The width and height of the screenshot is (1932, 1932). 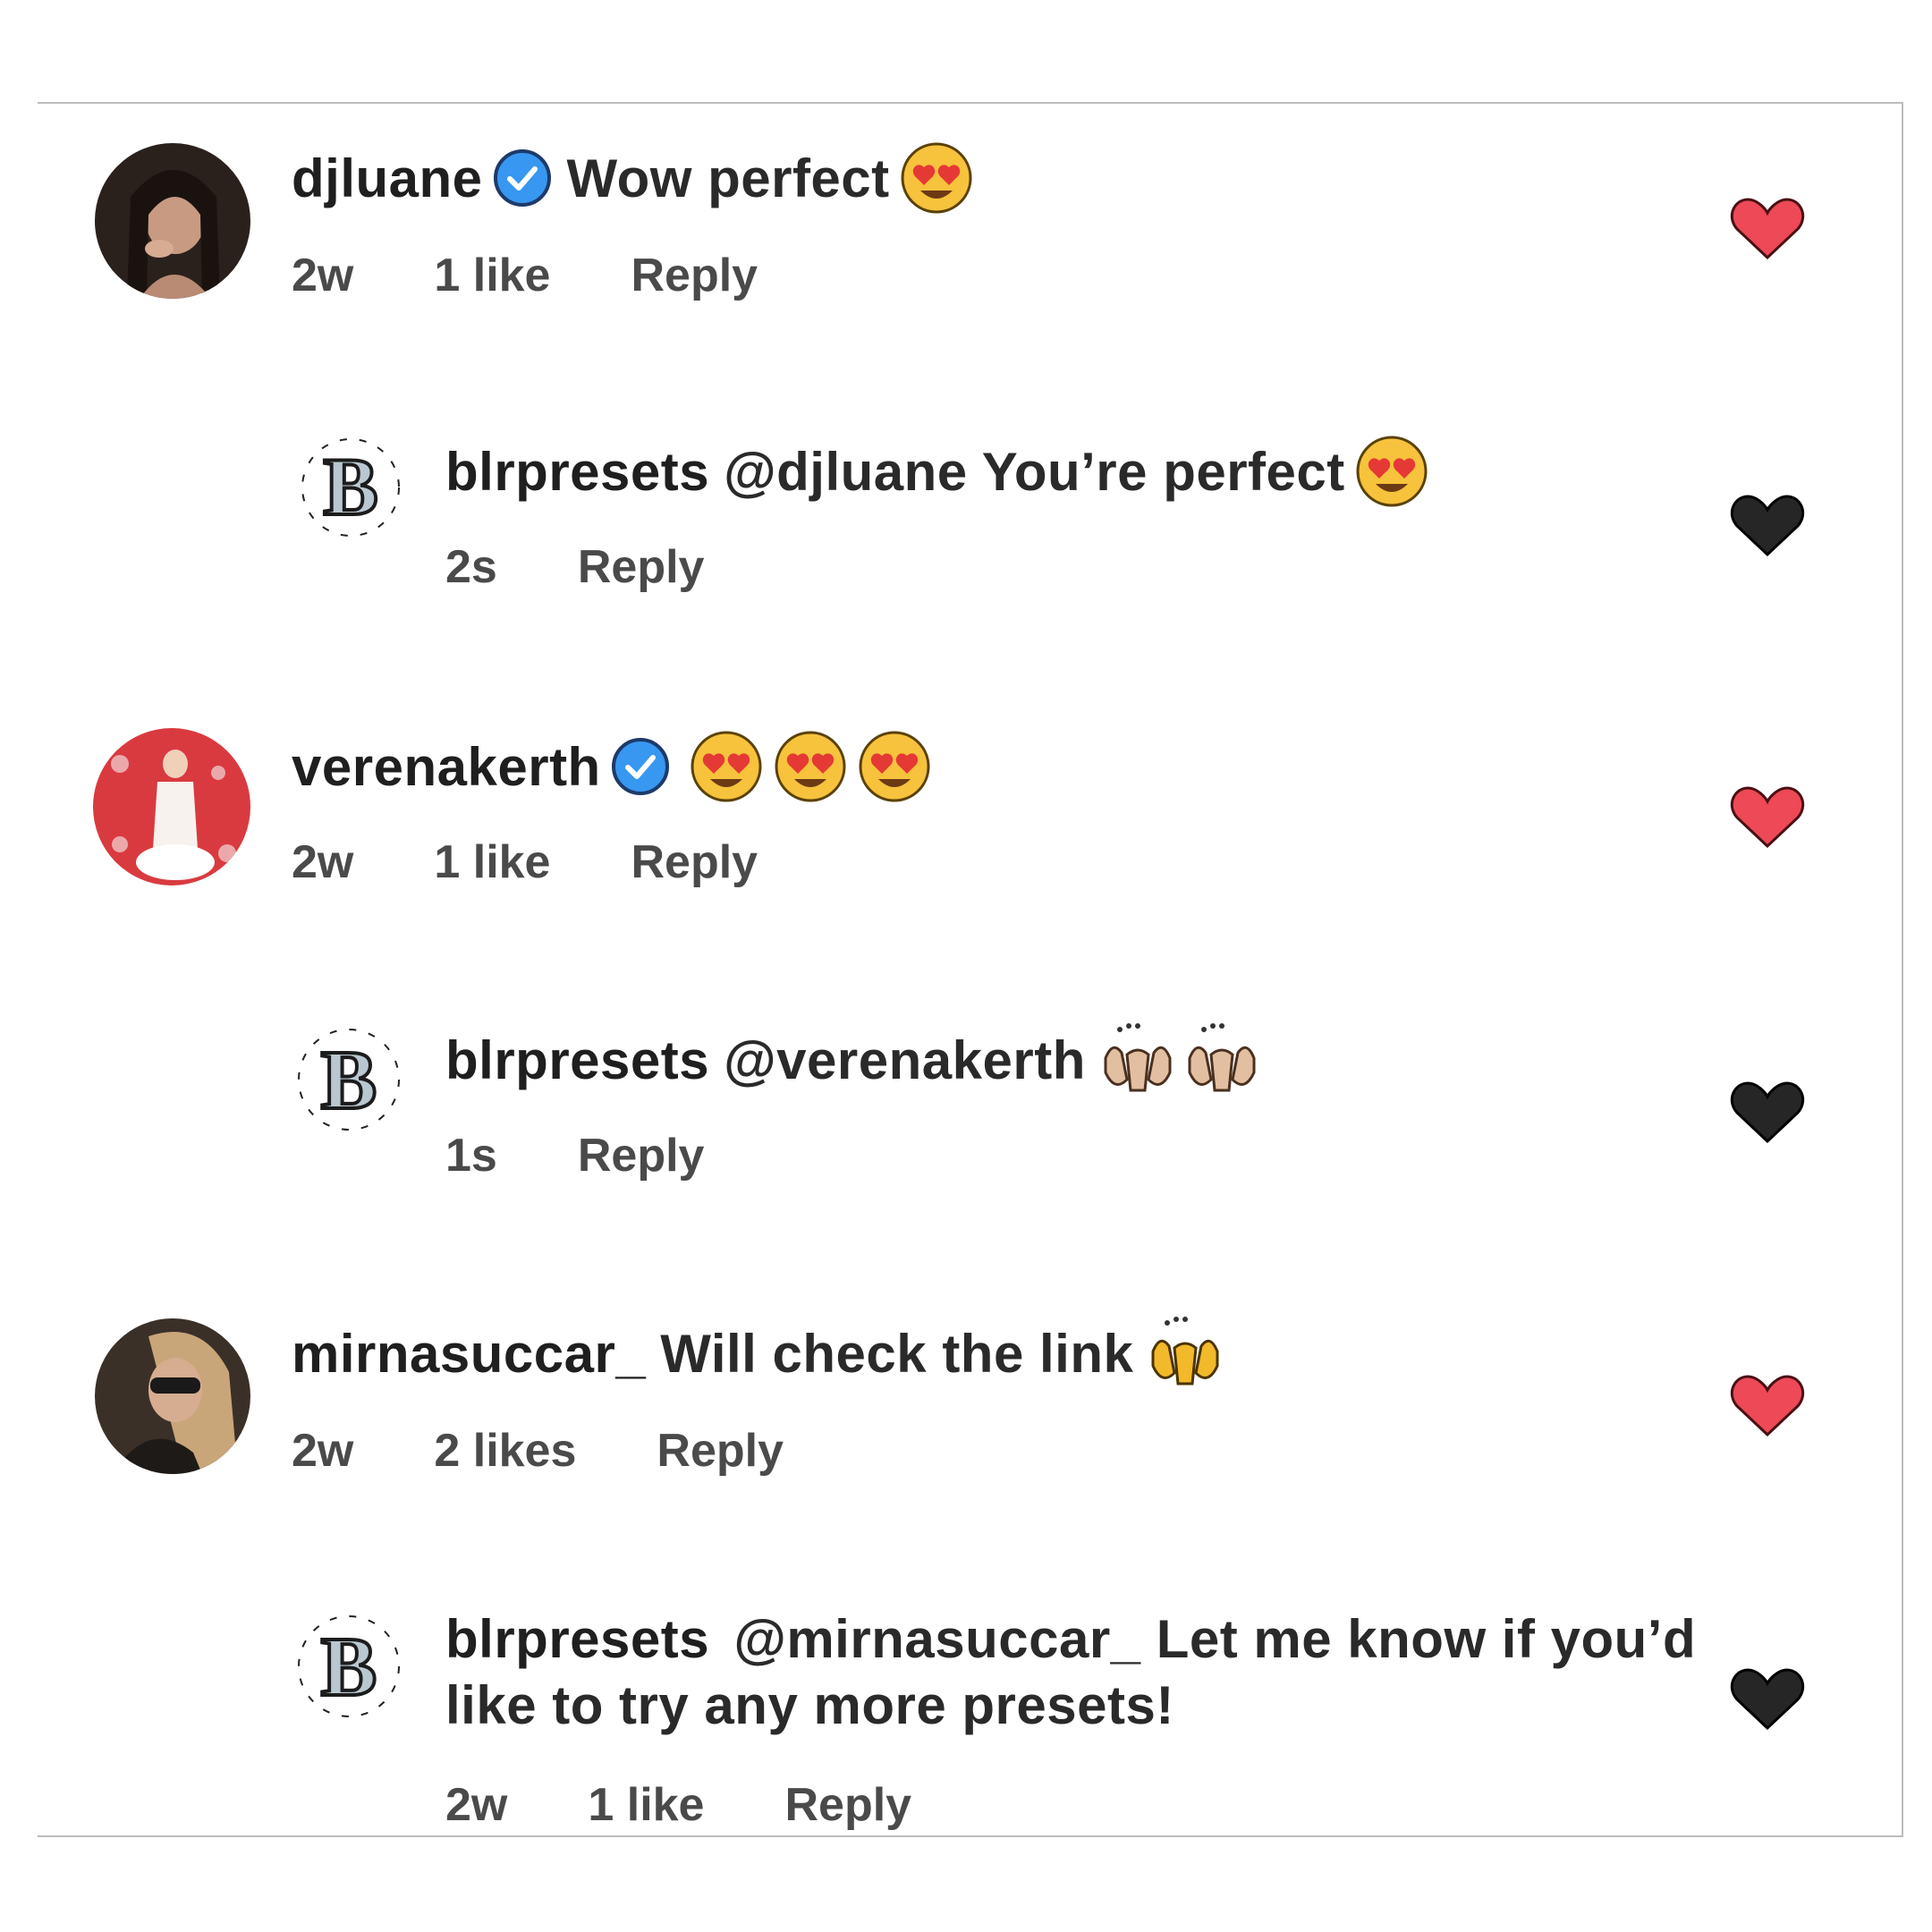 I want to click on comment-line: verenakerth, so click(x=612, y=766).